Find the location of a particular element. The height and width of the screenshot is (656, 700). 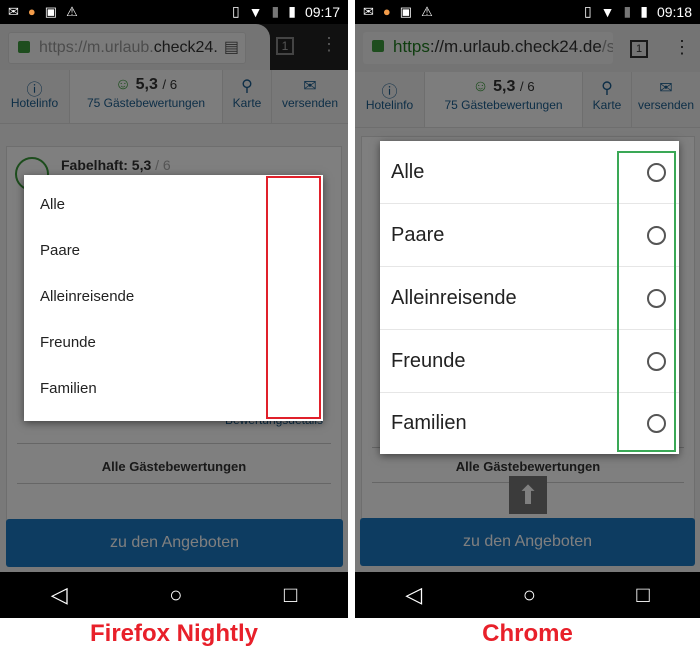

status-bar: ✉ ● ▣ ⚠ ▯ ▼ ▮ ▮ 09:17 is located at coordinates (174, 12).